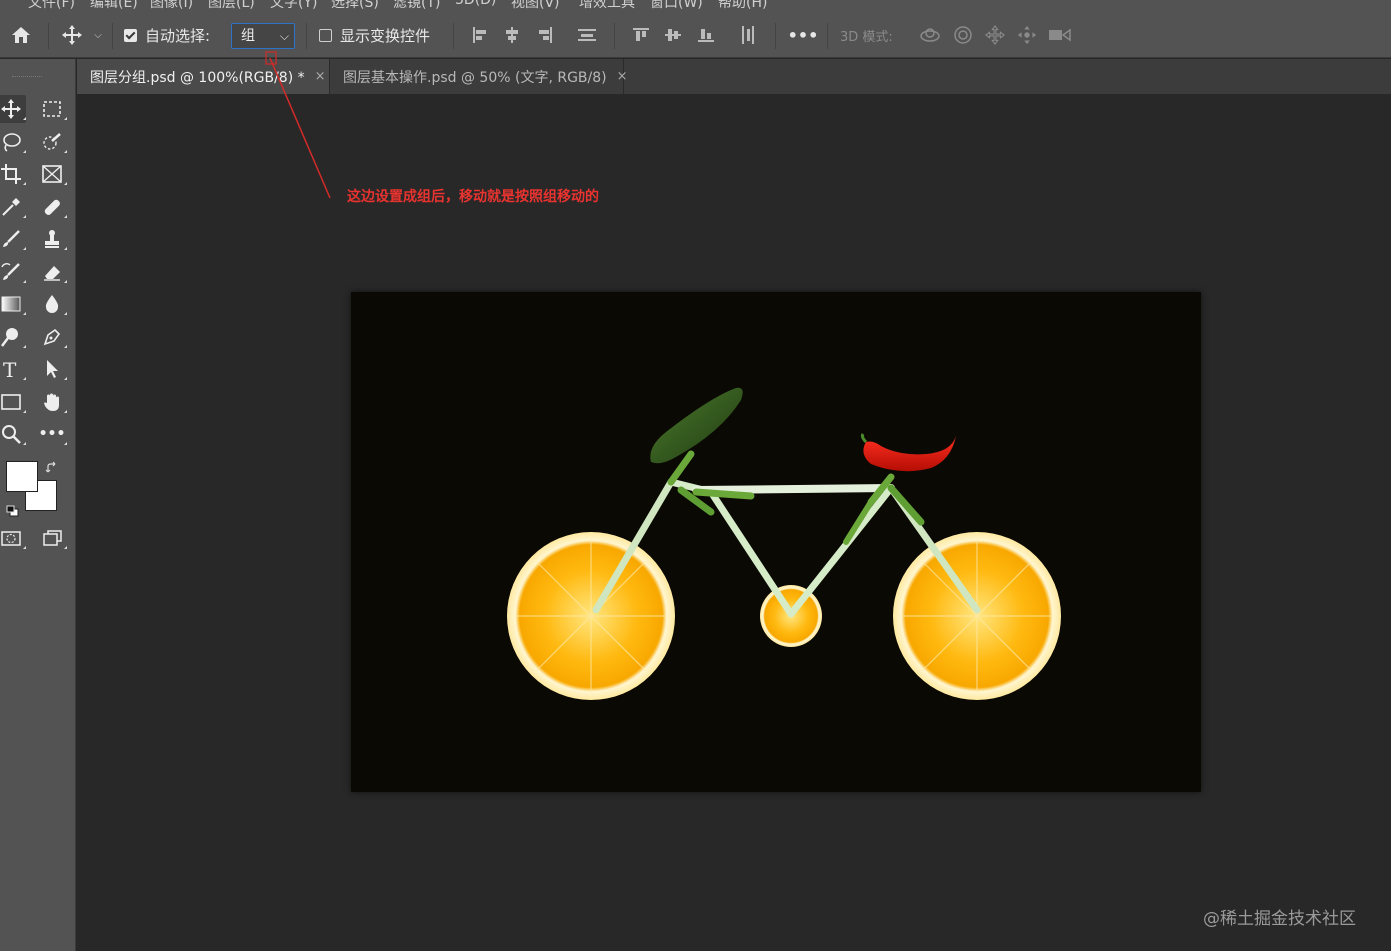 The width and height of the screenshot is (1391, 951). I want to click on chevron-down-icon: ⌵, so click(284, 36).